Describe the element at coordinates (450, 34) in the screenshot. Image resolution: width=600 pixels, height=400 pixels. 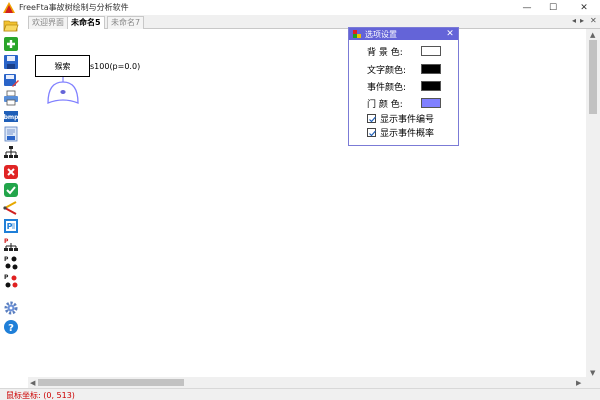
I see `options-panel-close-button: ✕` at that location.